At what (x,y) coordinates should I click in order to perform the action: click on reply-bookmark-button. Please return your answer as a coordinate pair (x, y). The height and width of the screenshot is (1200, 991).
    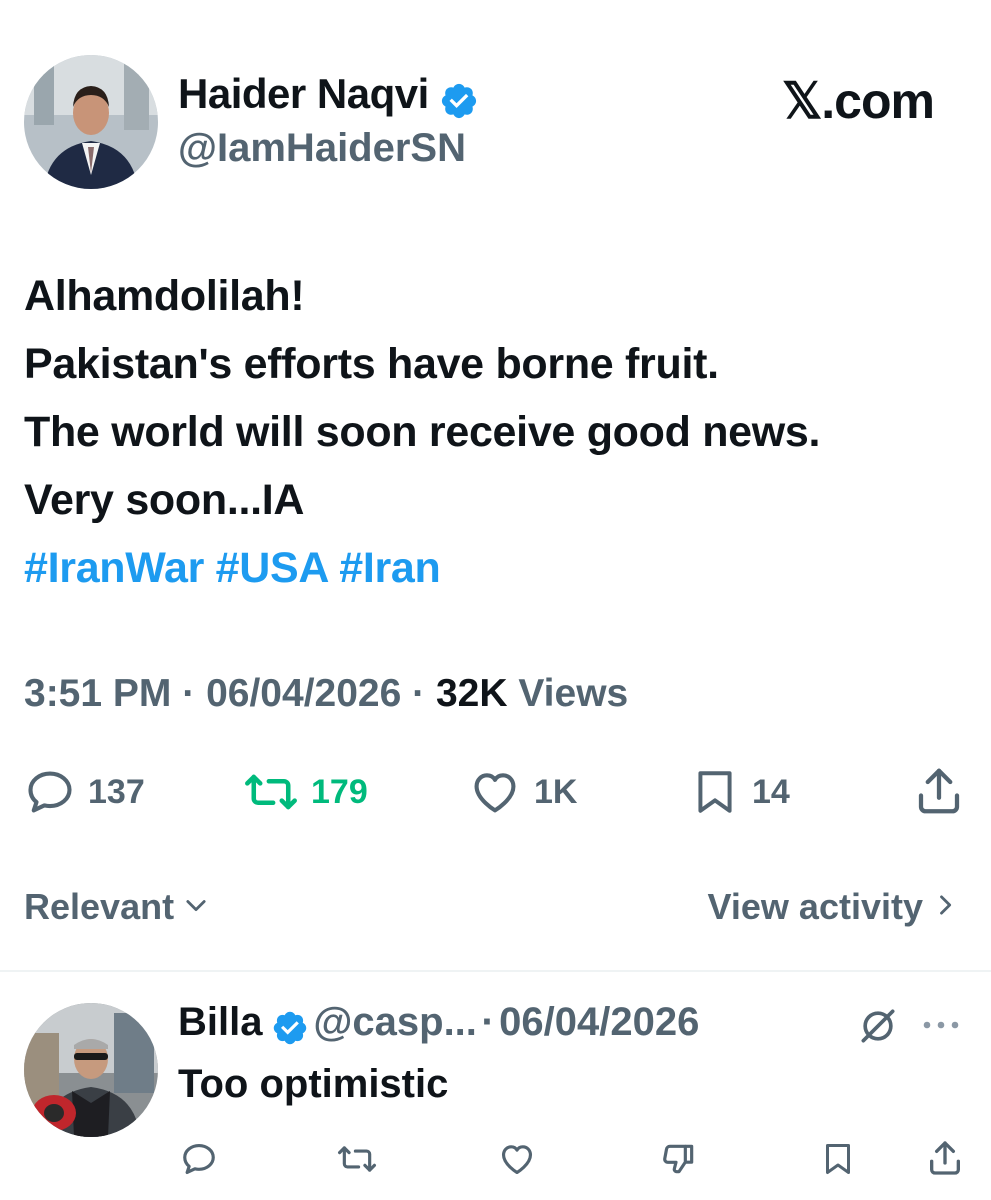
    Looking at the image, I should click on (838, 1161).